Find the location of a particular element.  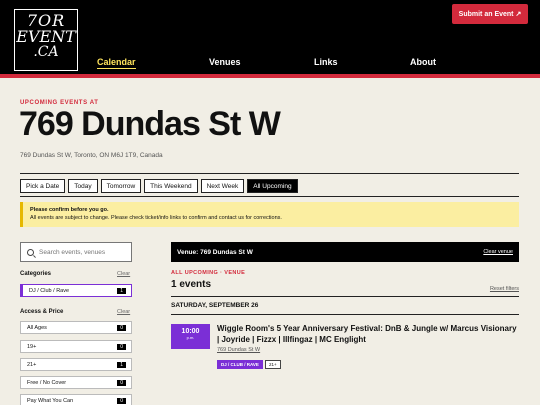

page-title: 769 Dundas St W is located at coordinates (150, 124).